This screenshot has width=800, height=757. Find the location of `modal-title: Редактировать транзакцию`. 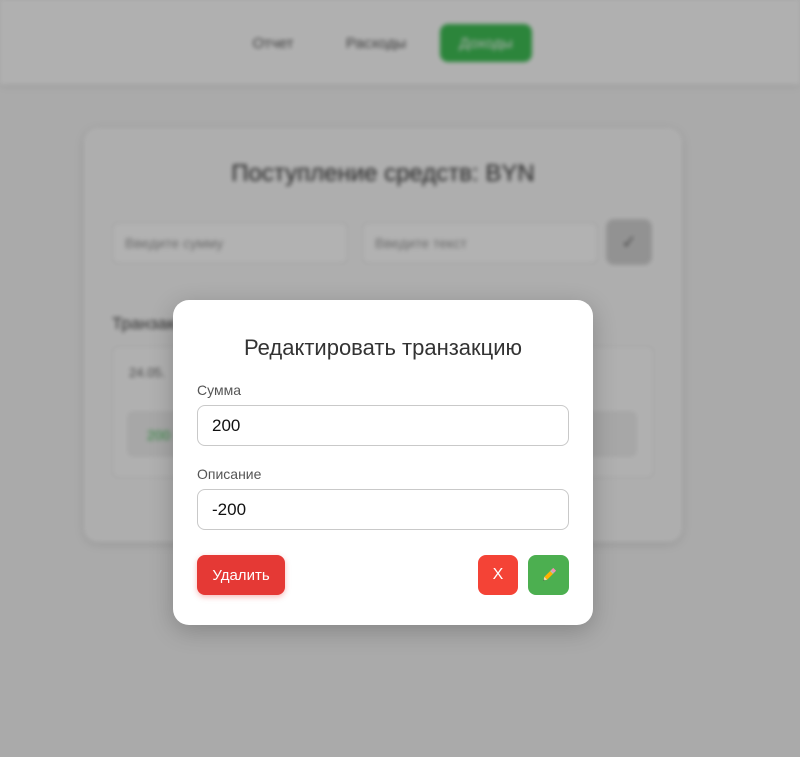

modal-title: Редактировать транзакцию is located at coordinates (383, 347).